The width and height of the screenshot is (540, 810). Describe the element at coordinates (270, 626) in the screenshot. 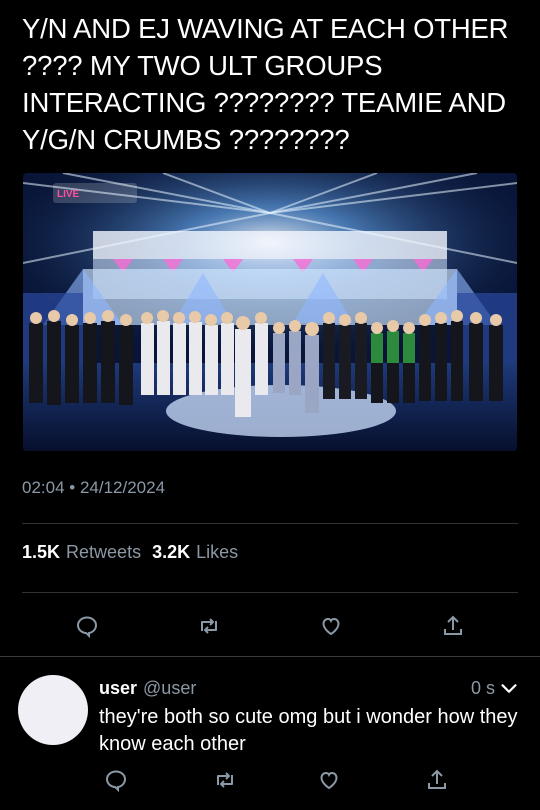

I see `tweet-actions` at that location.